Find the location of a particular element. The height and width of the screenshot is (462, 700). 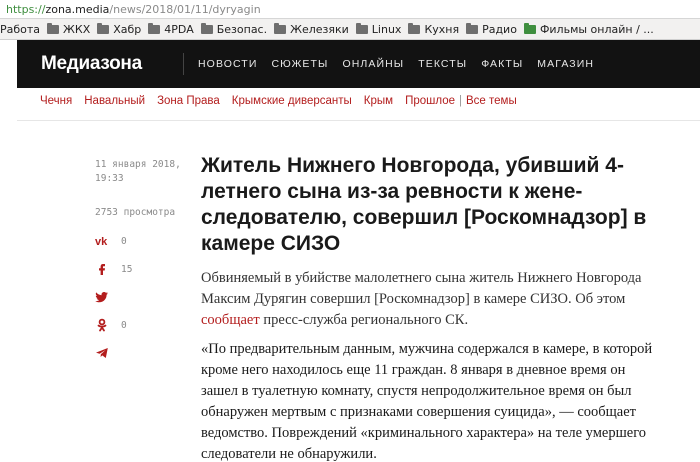

share-count-facebook: 15 is located at coordinates (127, 269).